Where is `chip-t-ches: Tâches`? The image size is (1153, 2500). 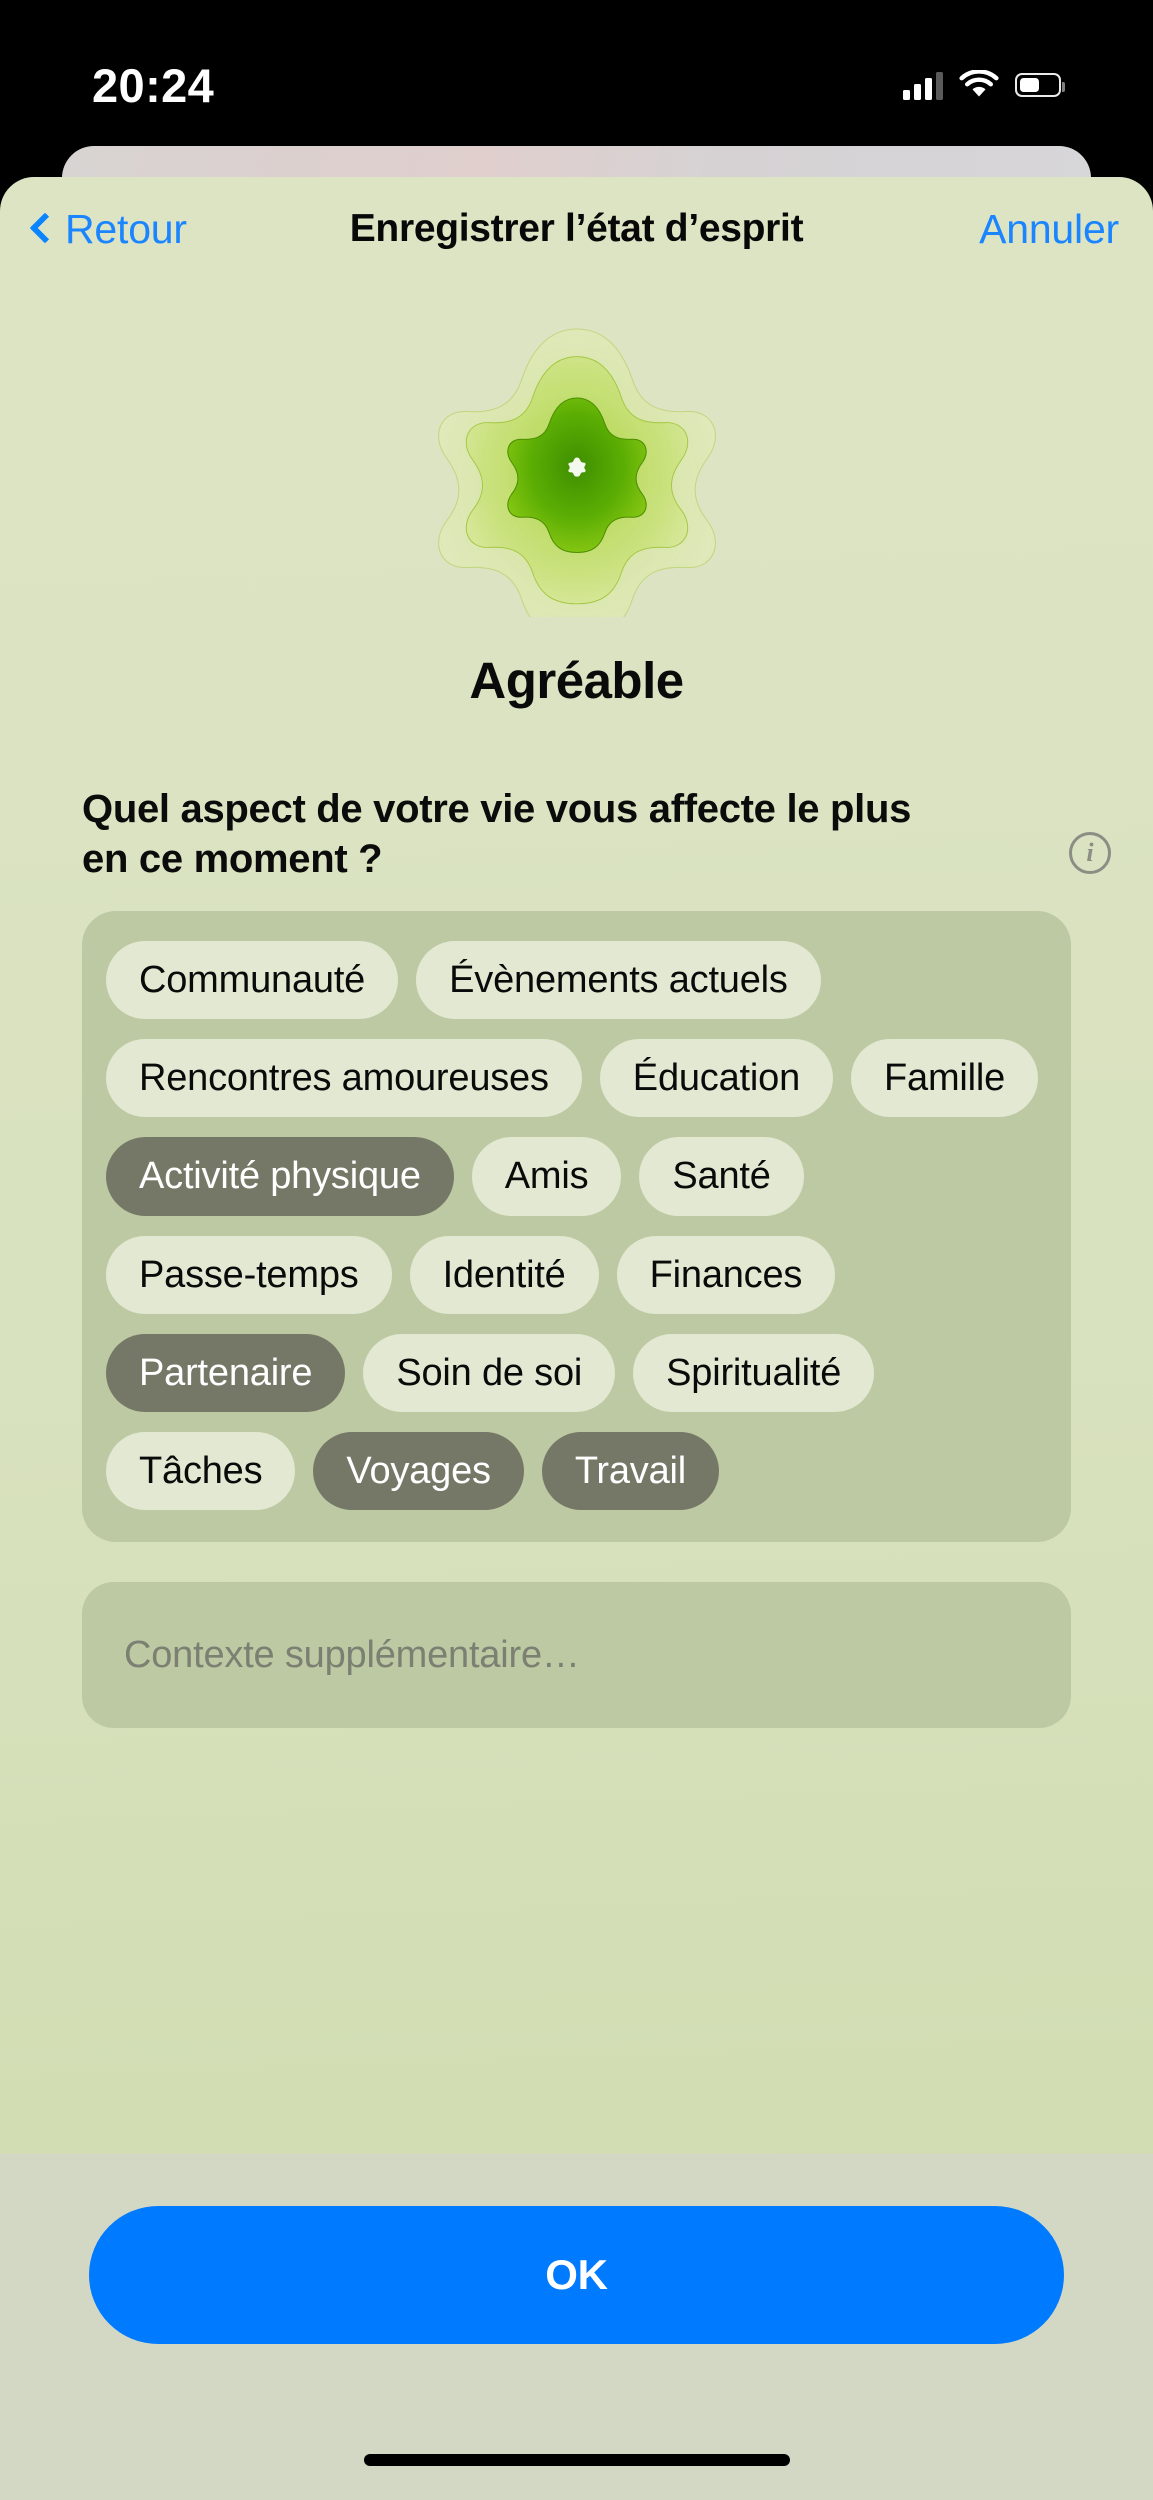
chip-t-ches: Tâches is located at coordinates (201, 1471).